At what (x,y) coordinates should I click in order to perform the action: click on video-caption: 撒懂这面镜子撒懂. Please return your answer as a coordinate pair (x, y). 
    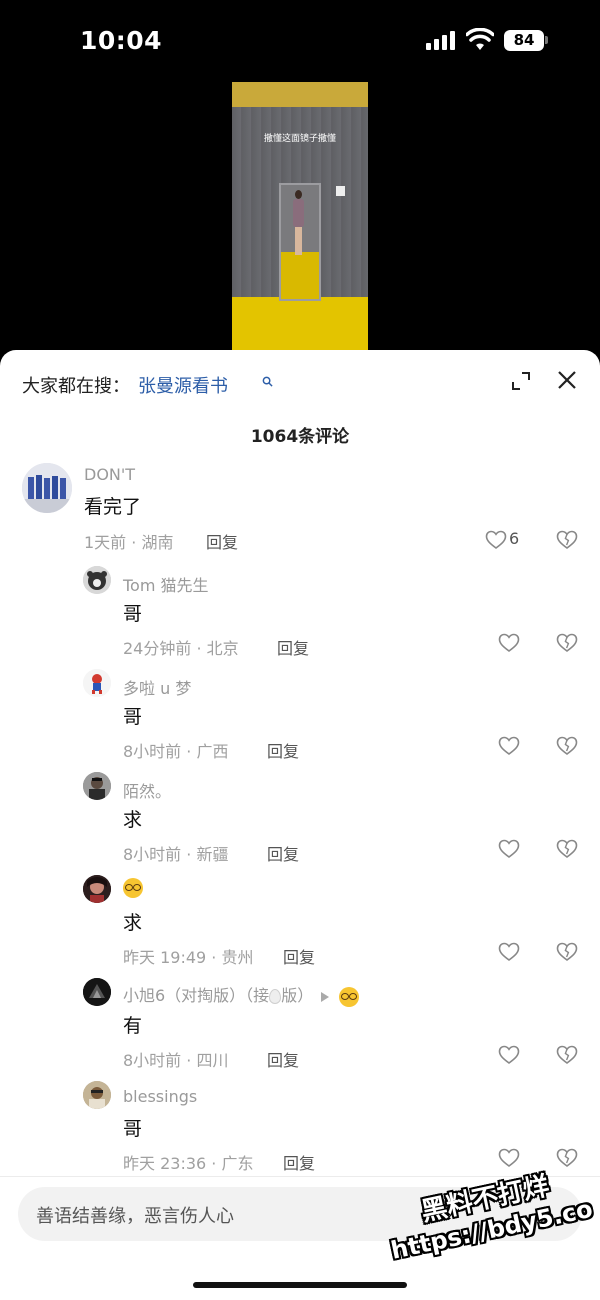
    Looking at the image, I should click on (299, 139).